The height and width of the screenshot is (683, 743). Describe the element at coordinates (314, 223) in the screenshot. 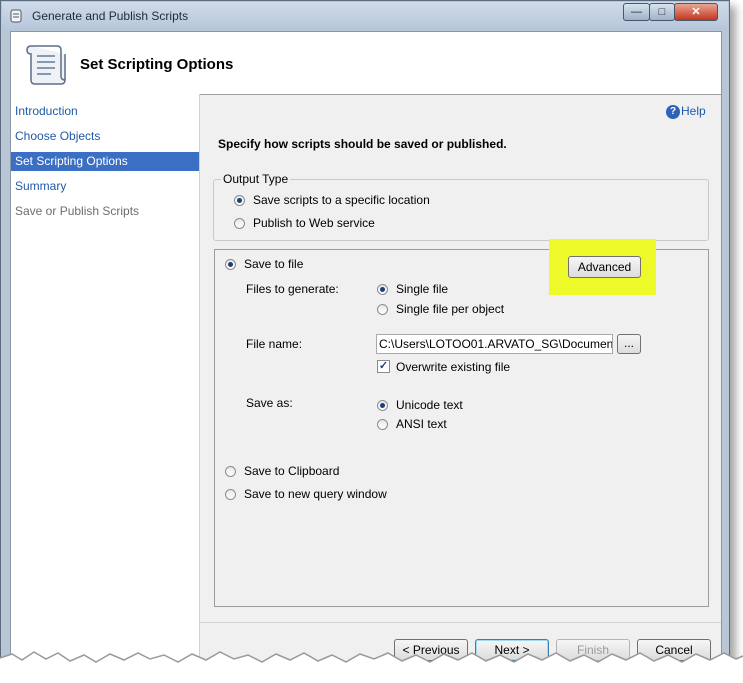

I see `radio-publish-web-label: Publish to Web service` at that location.